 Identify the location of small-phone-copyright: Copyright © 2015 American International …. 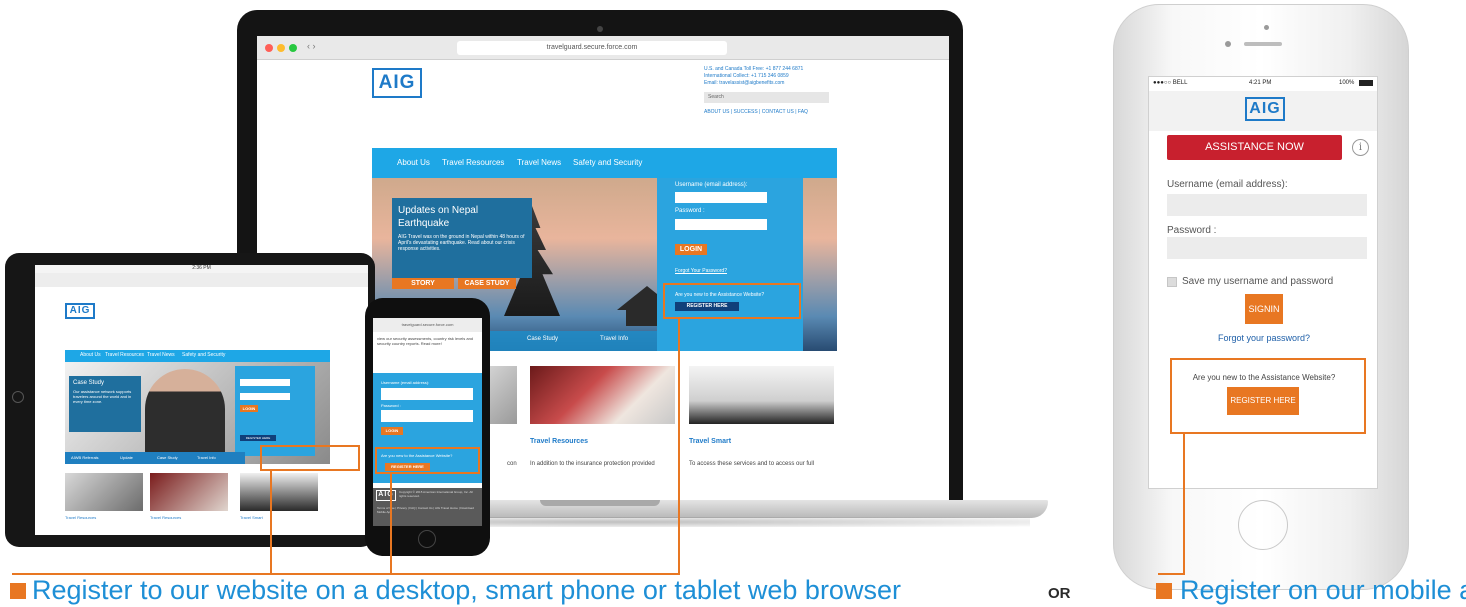
(436, 494).